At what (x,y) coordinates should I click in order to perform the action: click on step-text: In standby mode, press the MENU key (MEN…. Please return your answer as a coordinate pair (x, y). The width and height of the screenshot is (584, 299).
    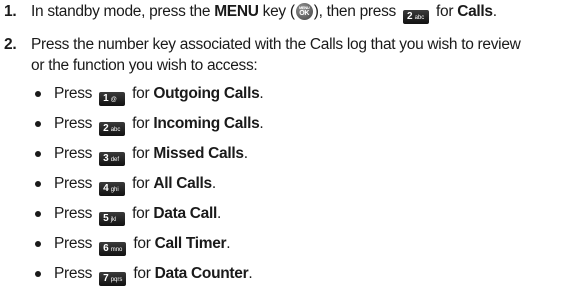
    Looking at the image, I should click on (305, 12).